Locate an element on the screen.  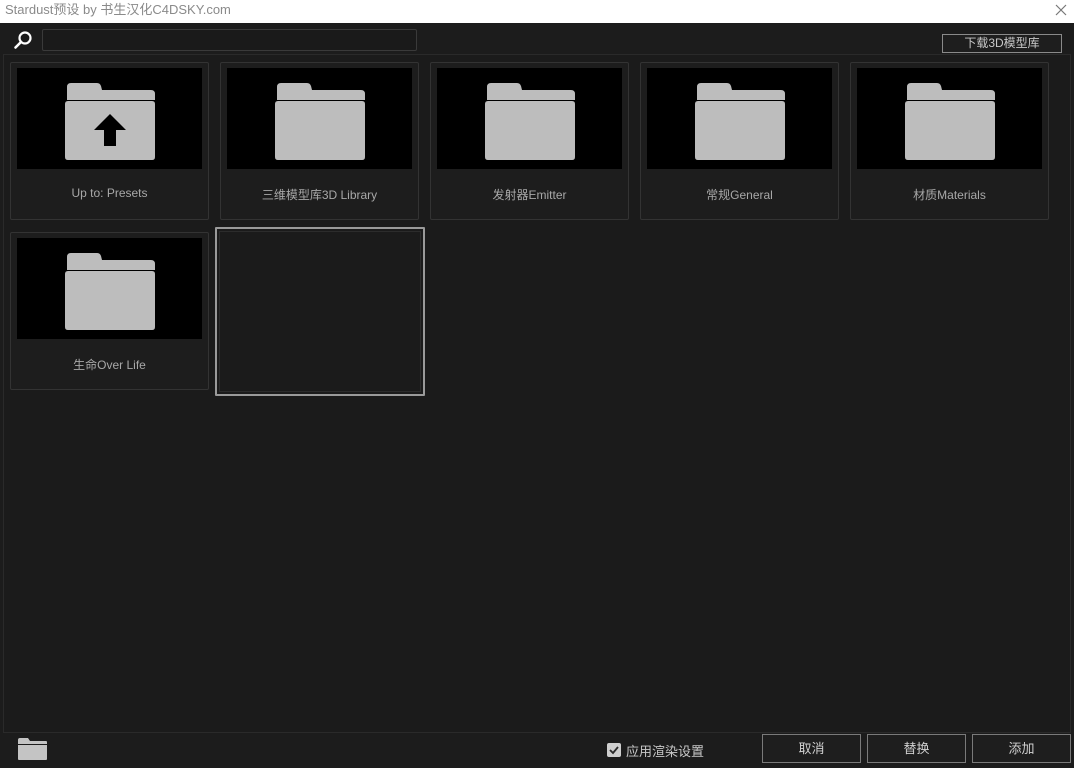
tile-label: 三维模型库3D Library is located at coordinates (319, 195).